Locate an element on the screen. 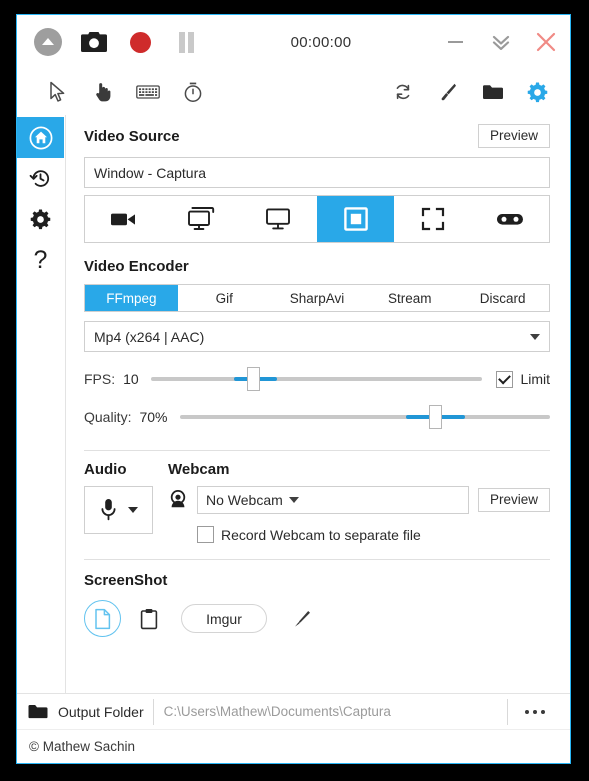  close-icon is located at coordinates (545, 42).